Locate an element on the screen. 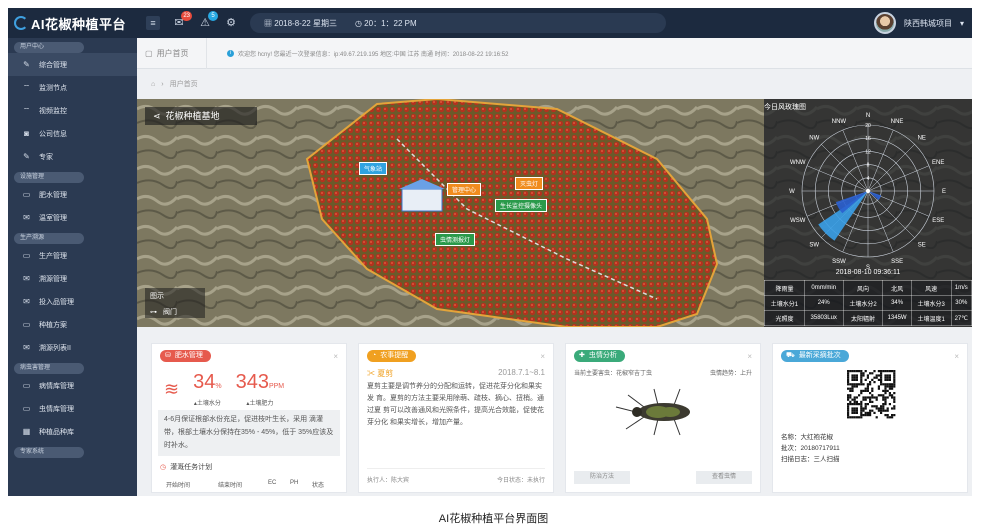  soil-moisture-unit: % is located at coordinates (218, 386).